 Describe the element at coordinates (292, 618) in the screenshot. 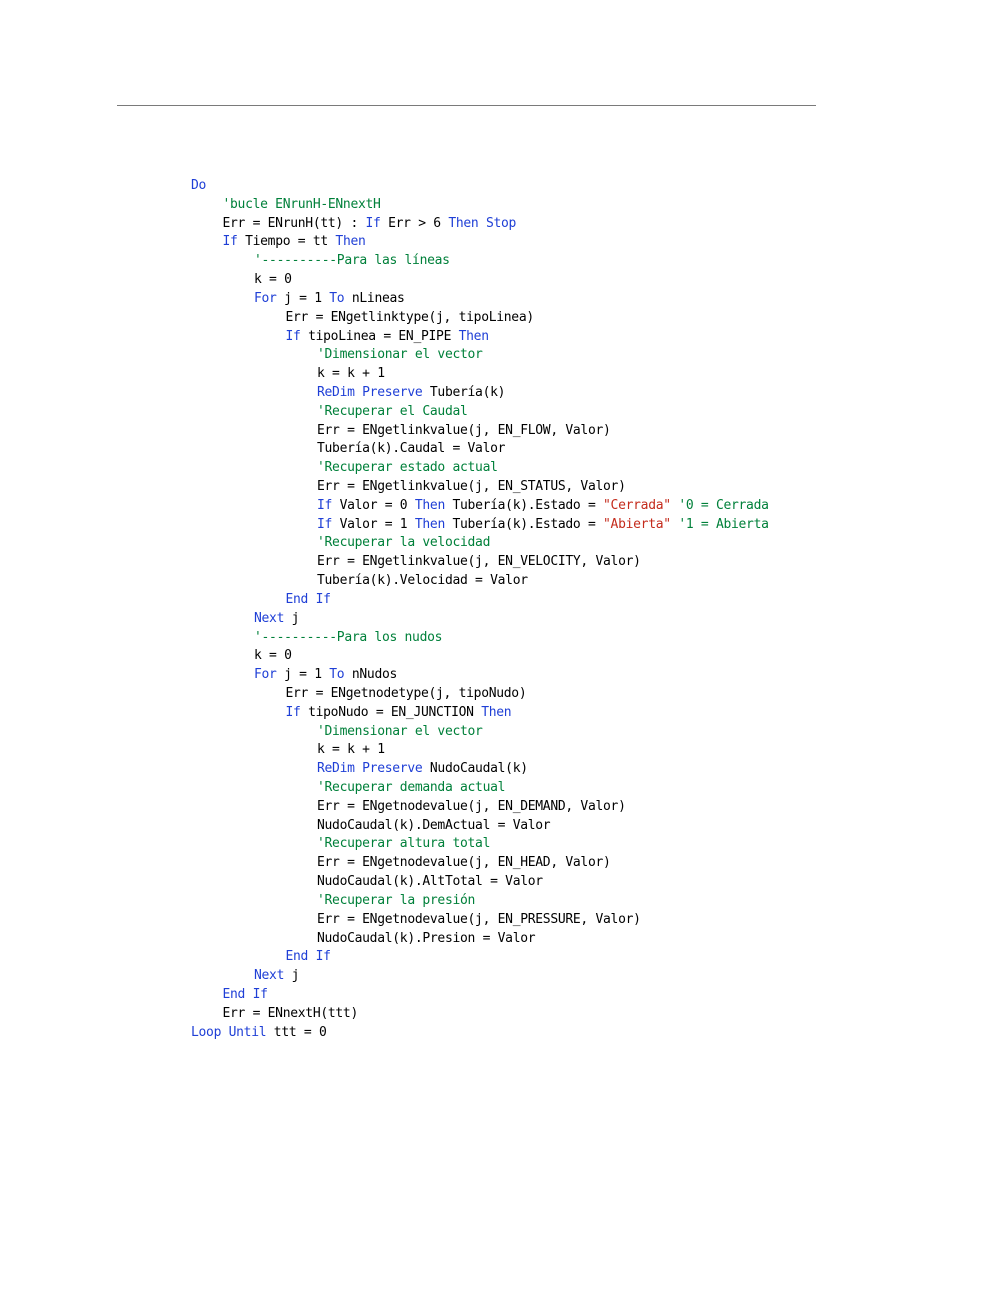

I see `code-text: j` at that location.